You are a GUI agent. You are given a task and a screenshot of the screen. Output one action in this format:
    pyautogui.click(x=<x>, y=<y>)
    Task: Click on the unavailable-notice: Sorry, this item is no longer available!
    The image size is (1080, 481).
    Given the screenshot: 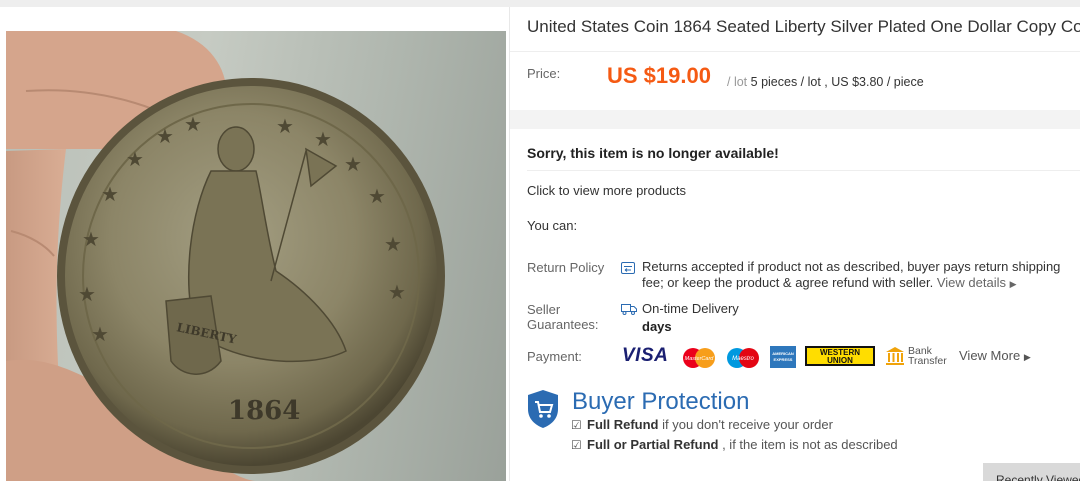 What is the action you would take?
    pyautogui.click(x=653, y=153)
    